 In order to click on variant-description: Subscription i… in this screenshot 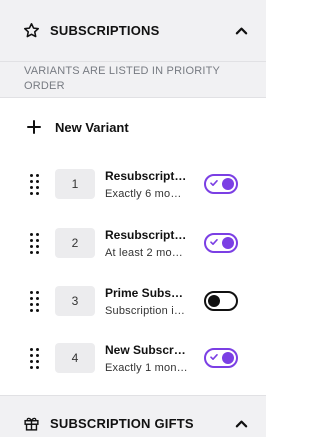, I will do `click(145, 311)`.